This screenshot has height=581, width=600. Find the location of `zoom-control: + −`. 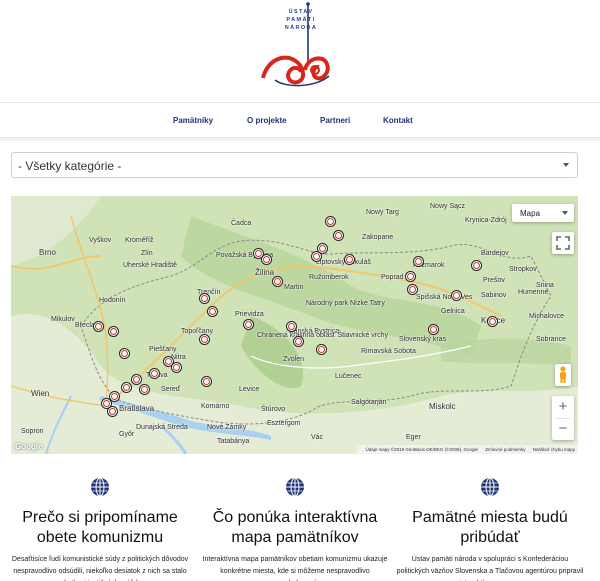

zoom-control: + − is located at coordinates (563, 418).